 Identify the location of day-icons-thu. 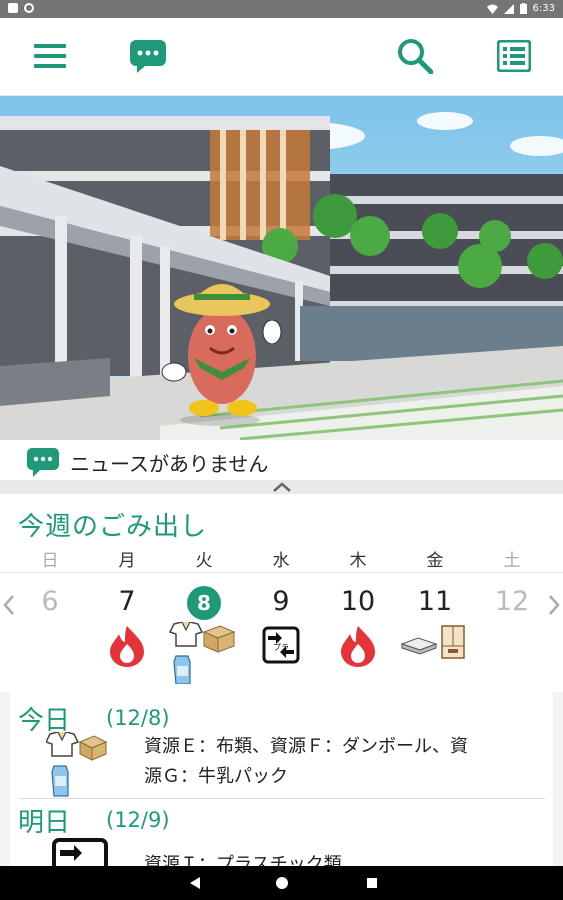
(358, 653).